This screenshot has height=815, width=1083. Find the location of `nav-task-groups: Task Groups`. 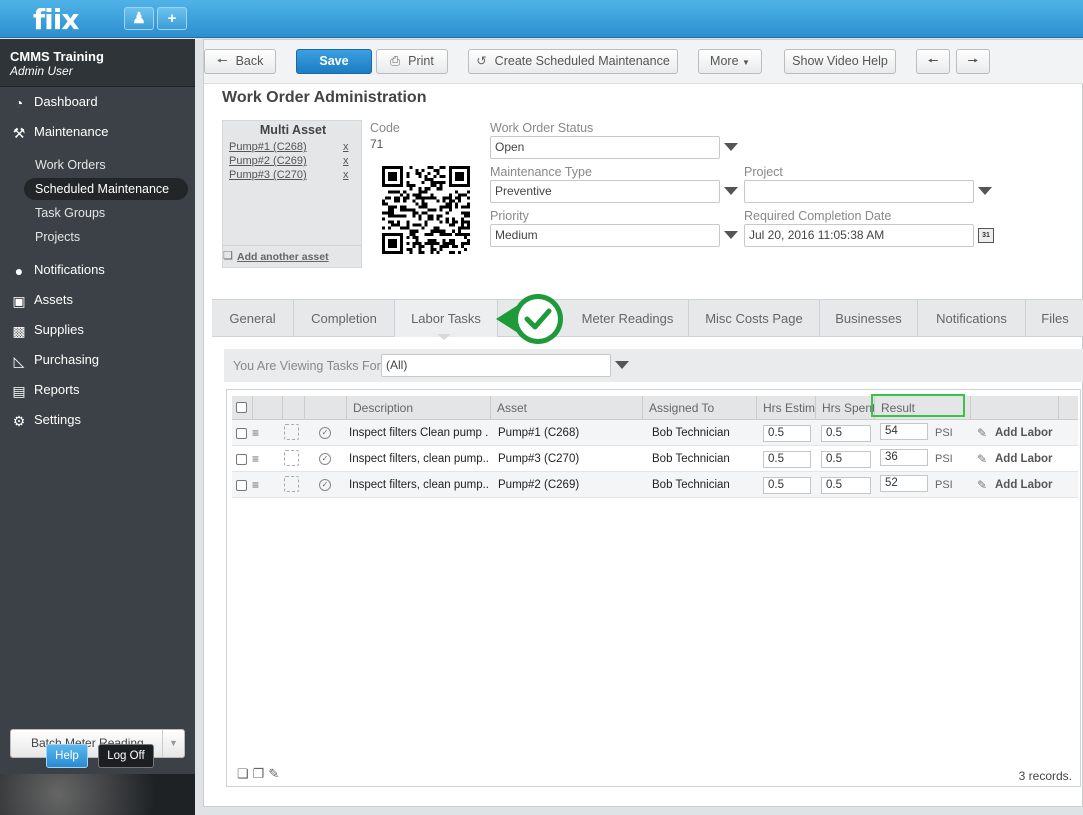

nav-task-groups: Task Groups is located at coordinates (106, 213).